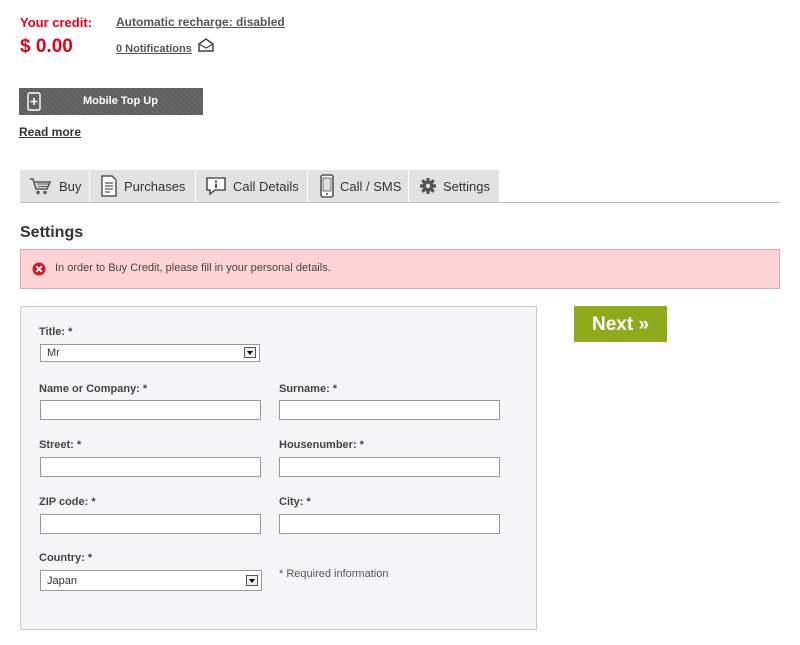 Image resolution: width=800 pixels, height=645 pixels. Describe the element at coordinates (34, 101) in the screenshot. I see `mobile-add-icon` at that location.